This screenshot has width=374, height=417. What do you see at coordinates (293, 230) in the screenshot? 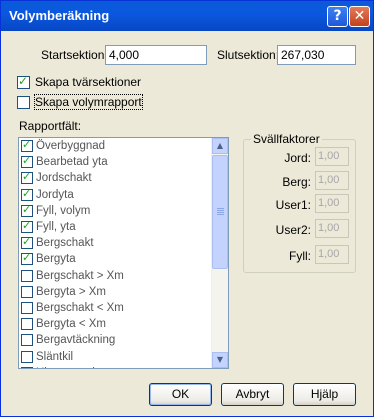
I see `swell-user2-label: User2:` at bounding box center [293, 230].